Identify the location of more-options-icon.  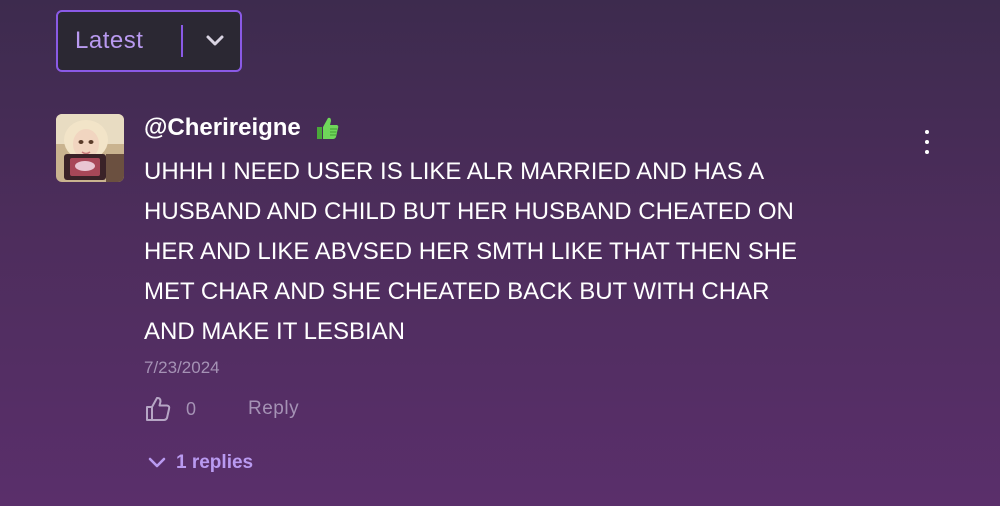
(927, 142).